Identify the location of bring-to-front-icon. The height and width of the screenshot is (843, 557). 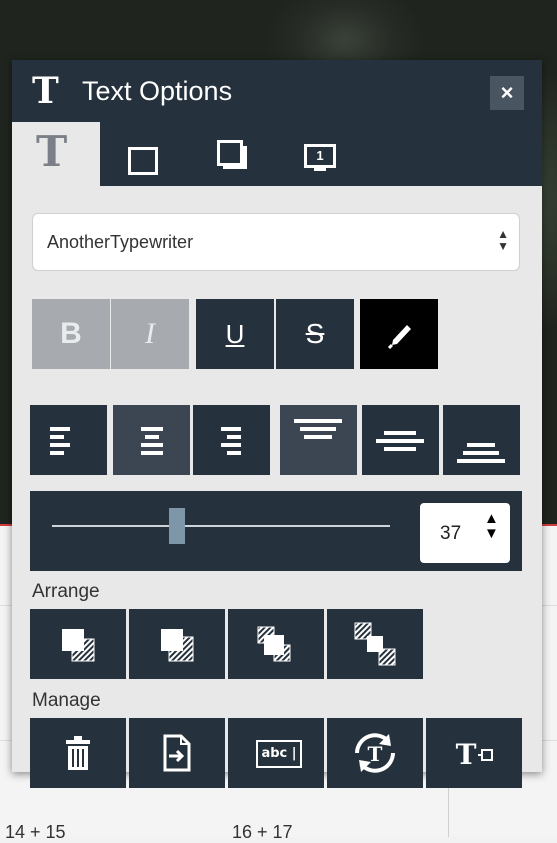
(78, 645).